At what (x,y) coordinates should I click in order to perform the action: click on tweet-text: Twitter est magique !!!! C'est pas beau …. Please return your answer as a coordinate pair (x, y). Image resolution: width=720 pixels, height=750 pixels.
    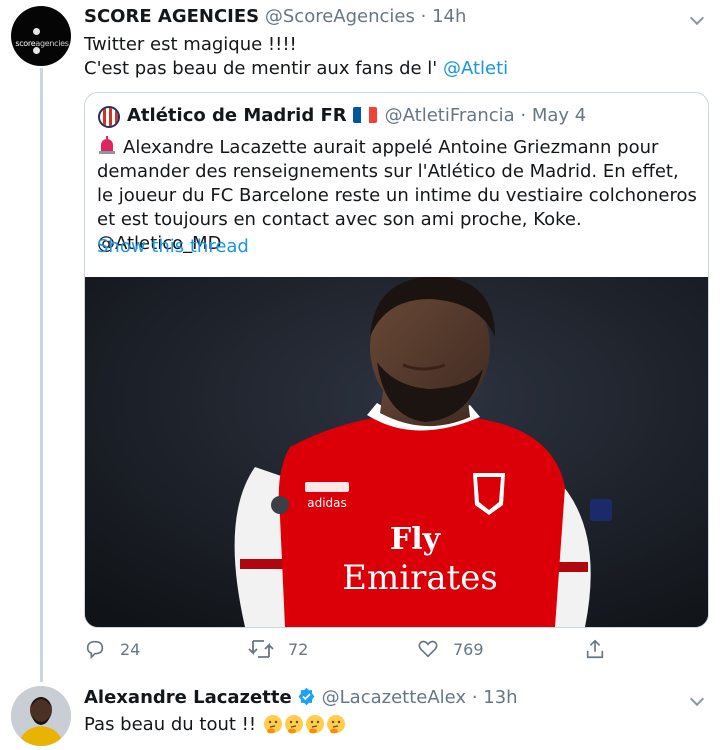
    Looking at the image, I should click on (394, 57).